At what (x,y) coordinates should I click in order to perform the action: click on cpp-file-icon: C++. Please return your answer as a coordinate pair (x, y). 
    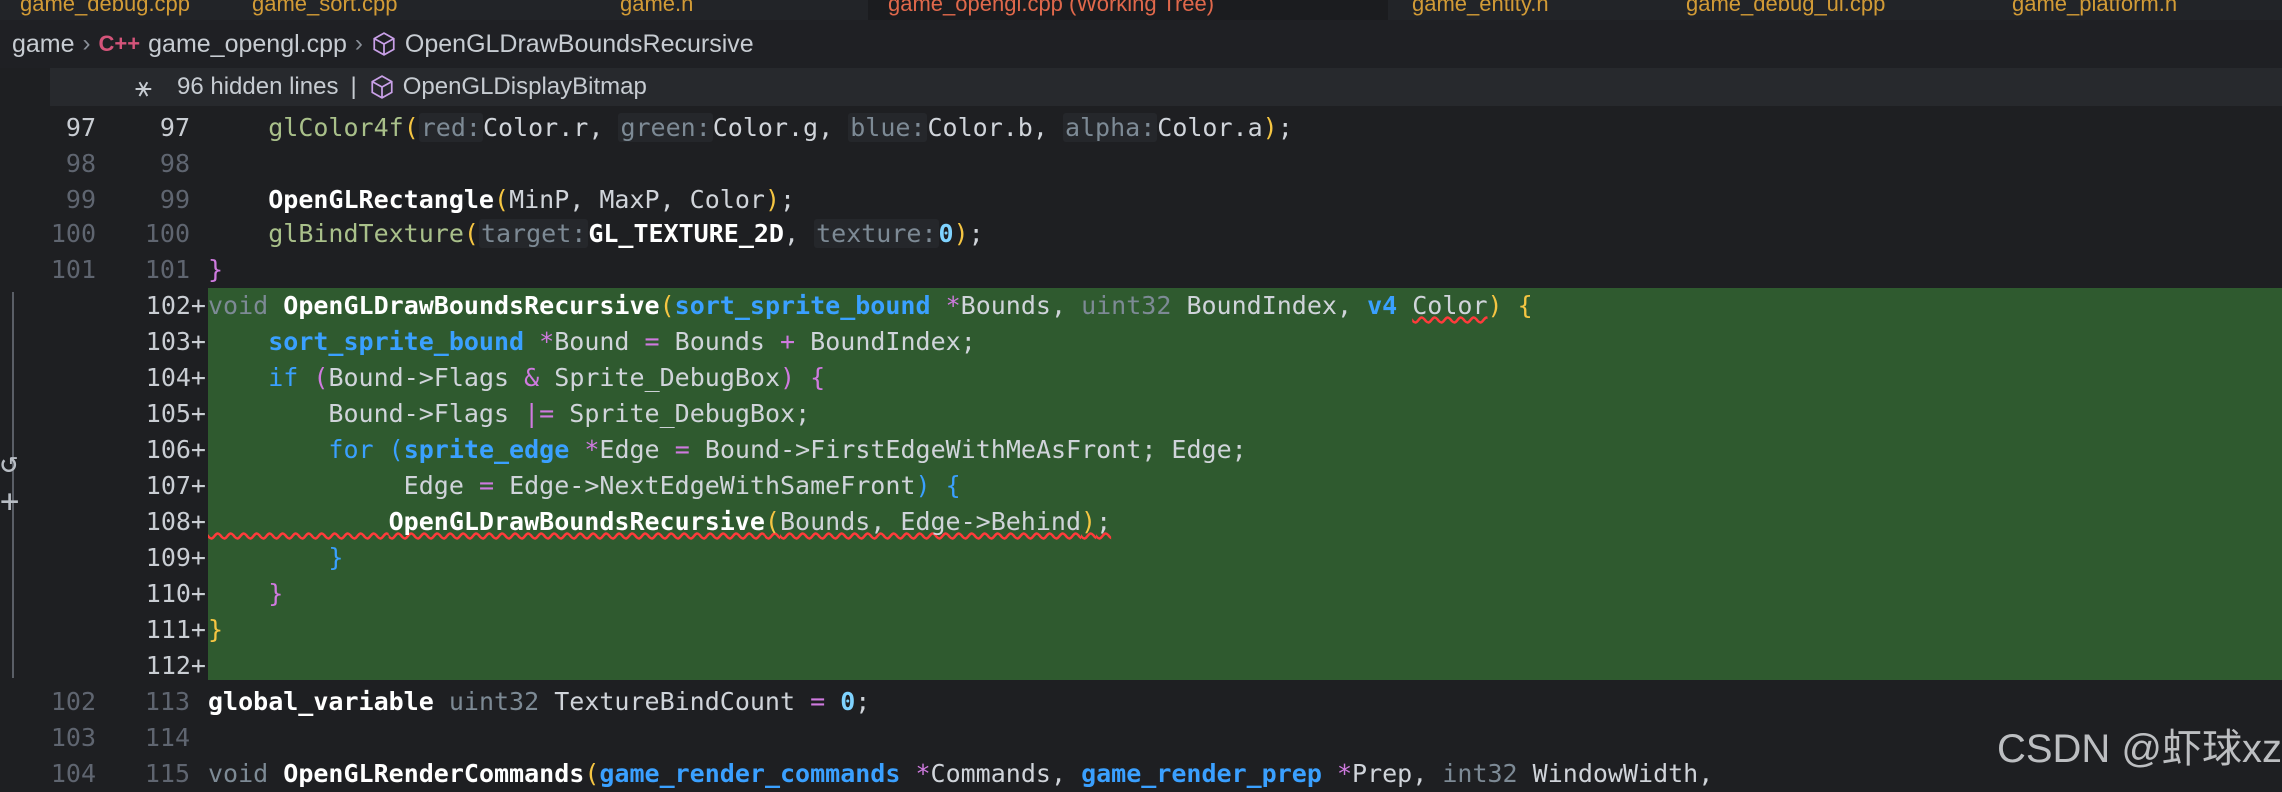
    Looking at the image, I should click on (119, 43).